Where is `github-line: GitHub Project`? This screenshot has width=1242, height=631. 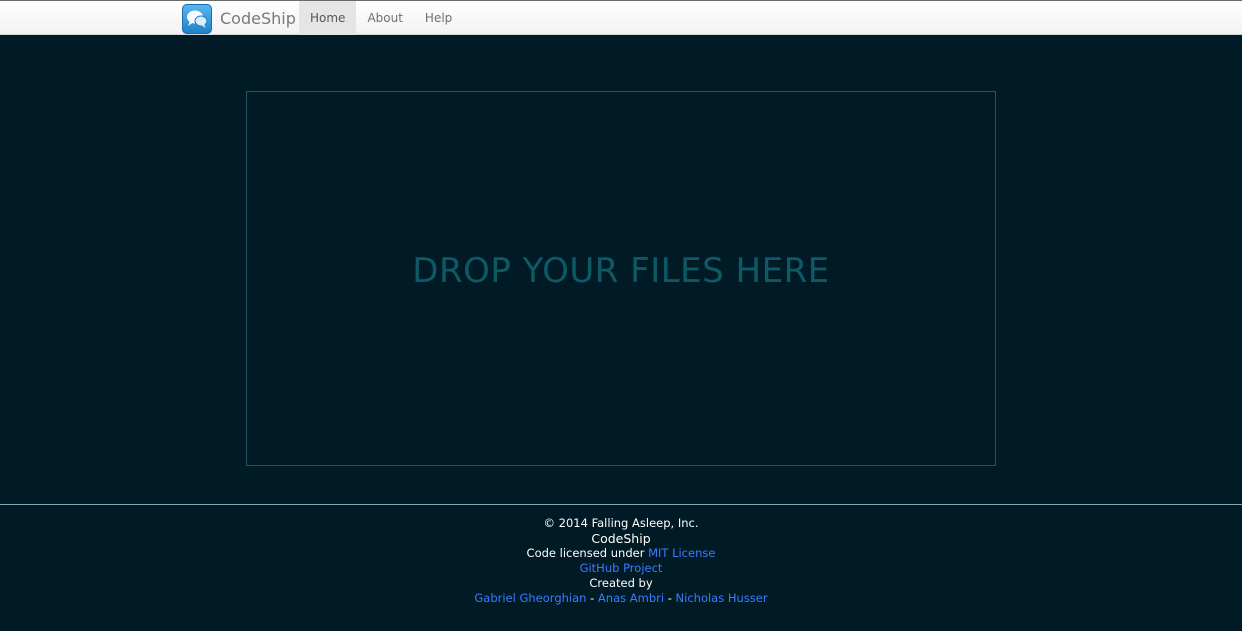 github-line: GitHub Project is located at coordinates (621, 568).